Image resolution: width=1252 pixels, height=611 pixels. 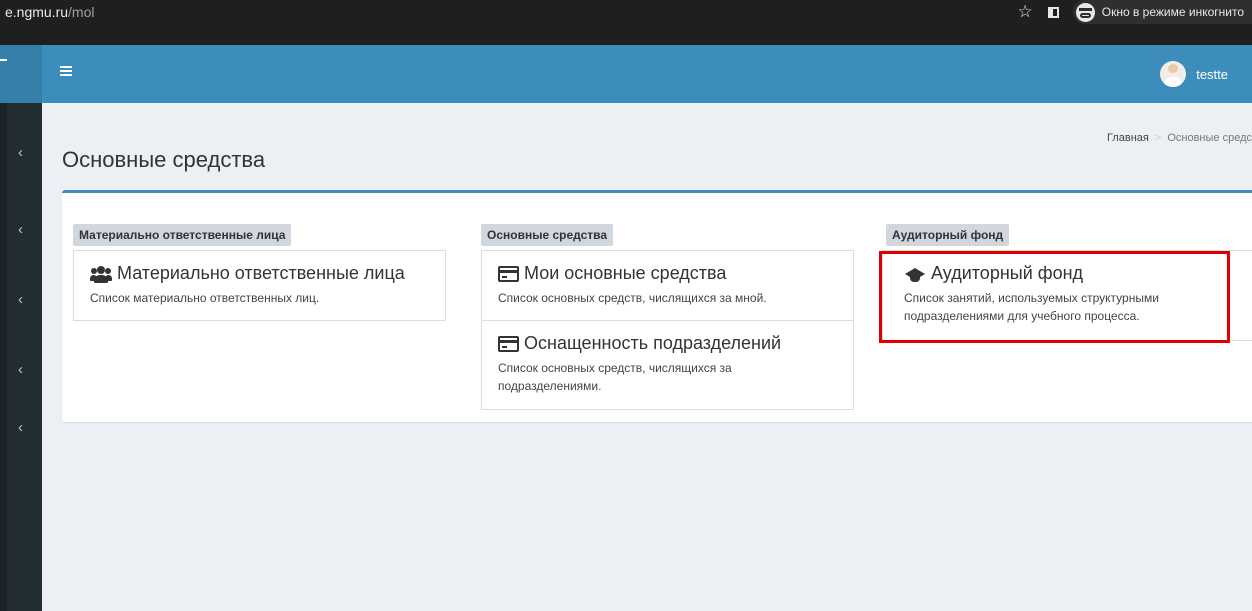 What do you see at coordinates (21, 74) in the screenshot?
I see `sidebar-logo-area` at bounding box center [21, 74].